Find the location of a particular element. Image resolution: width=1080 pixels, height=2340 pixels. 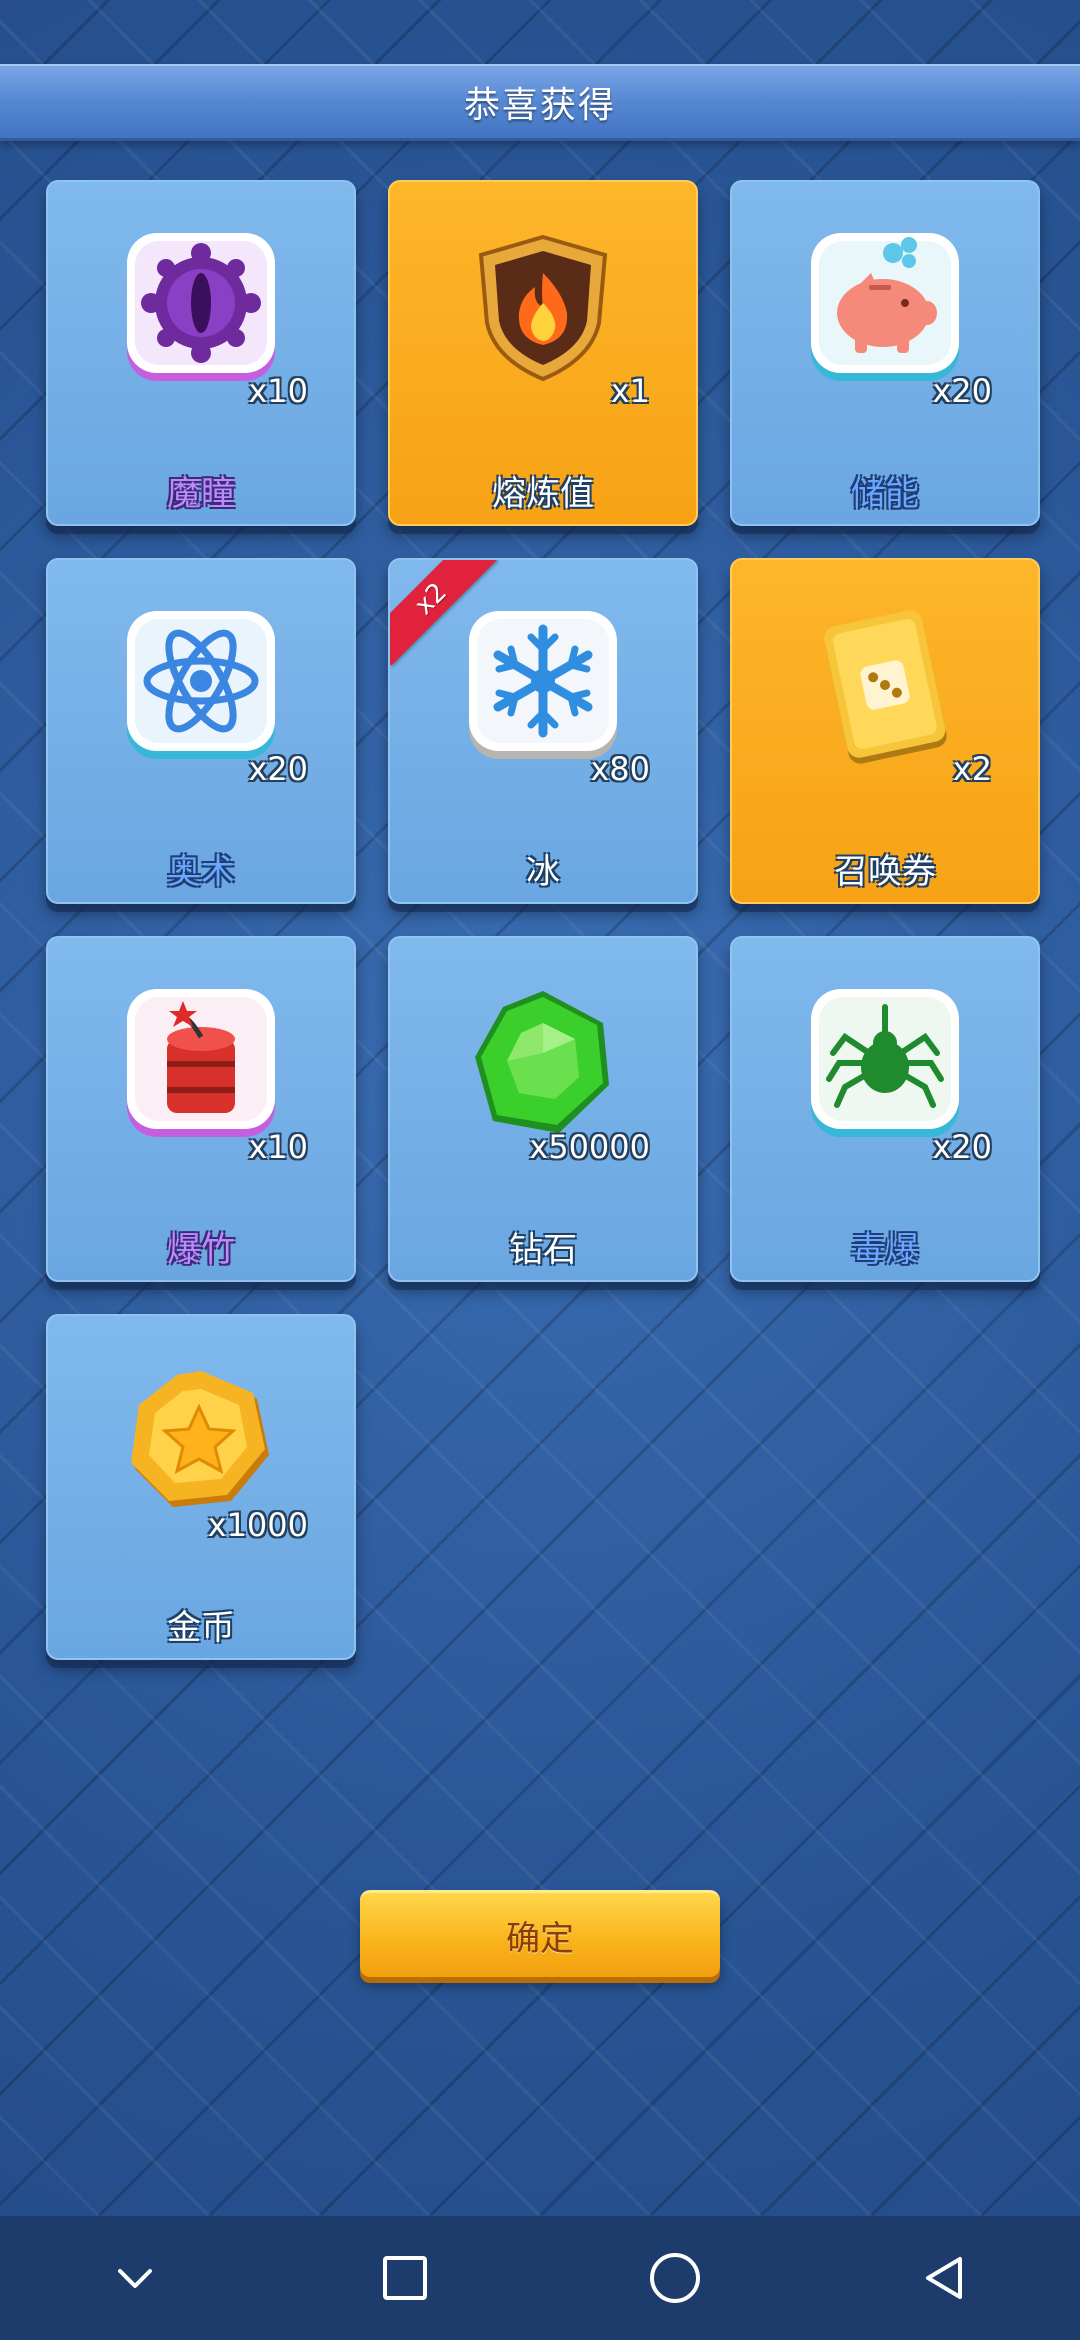

item-name: 熔炼值 is located at coordinates (543, 494).